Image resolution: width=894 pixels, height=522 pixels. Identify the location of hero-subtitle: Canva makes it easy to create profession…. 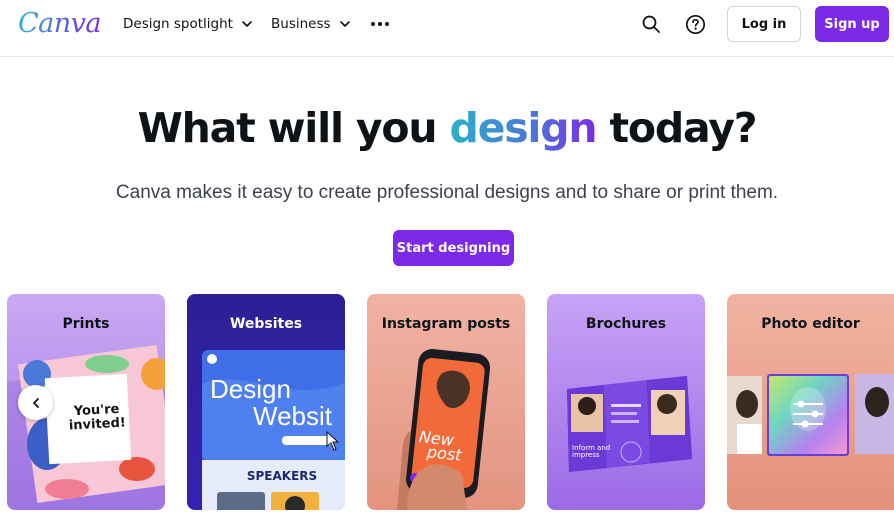
(447, 192).